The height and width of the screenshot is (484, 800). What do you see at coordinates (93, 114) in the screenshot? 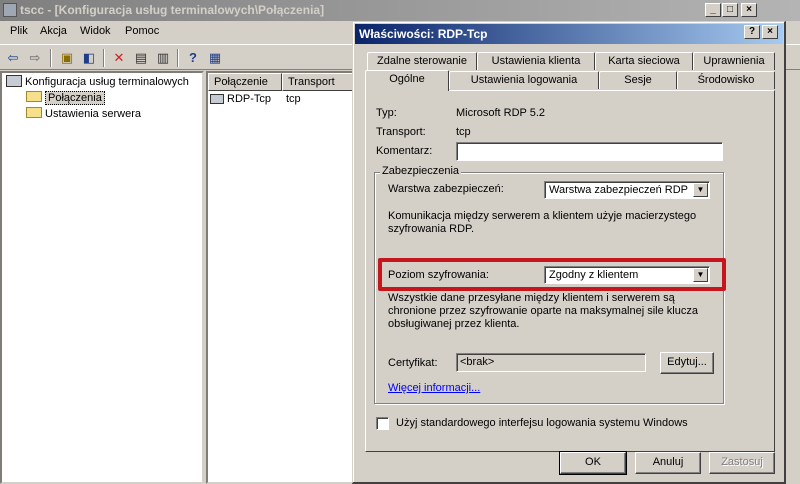
I see `tree-item-label: Ustawienia serwera` at bounding box center [93, 114].